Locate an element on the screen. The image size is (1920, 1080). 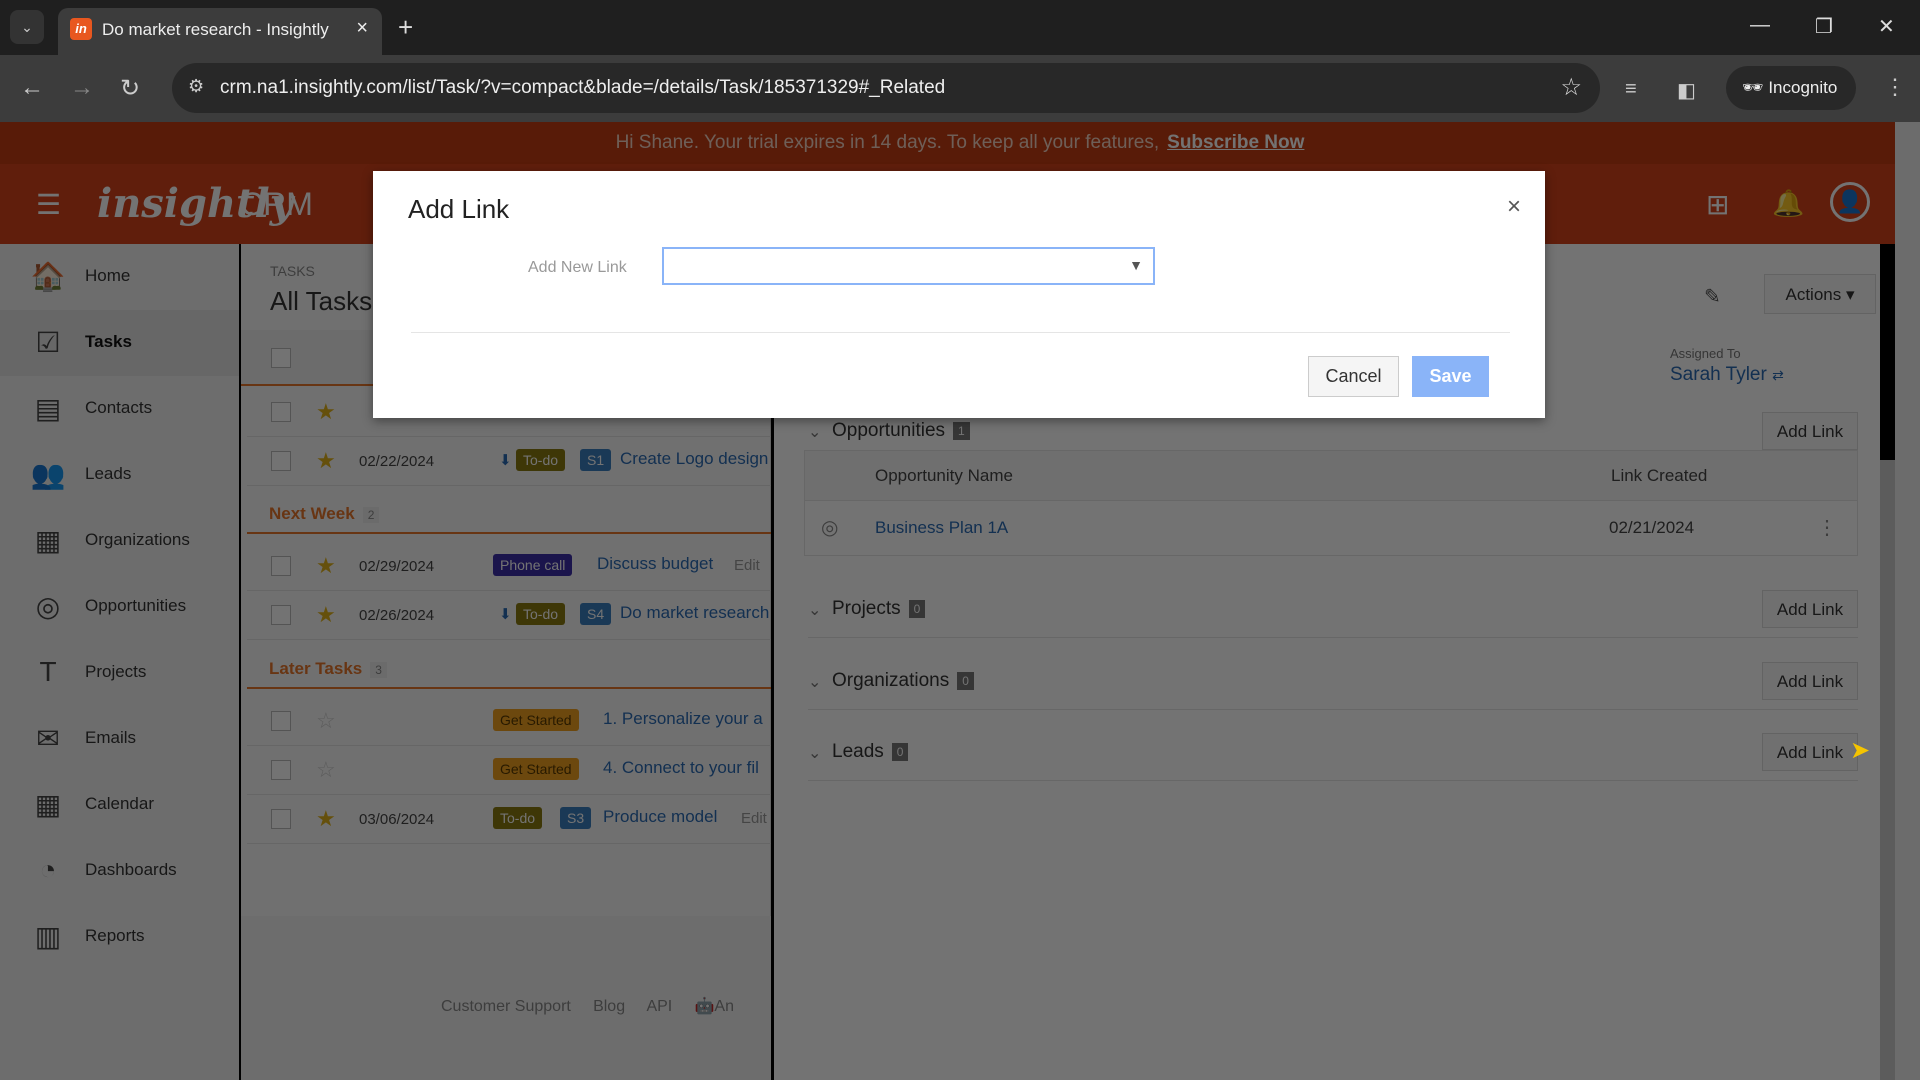
sidebar-item-leads: 👥 Leads is located at coordinates (119, 475).